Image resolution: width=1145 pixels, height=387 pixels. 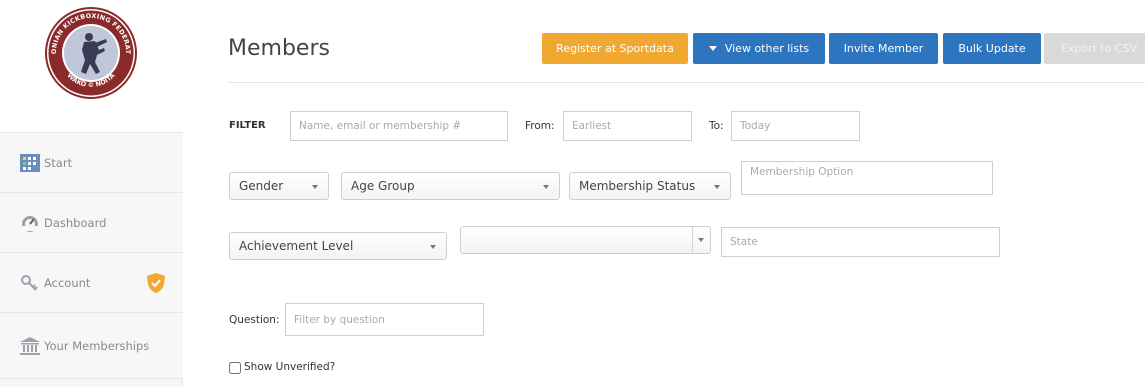 What do you see at coordinates (156, 282) in the screenshot?
I see `shield-check-icon` at bounding box center [156, 282].